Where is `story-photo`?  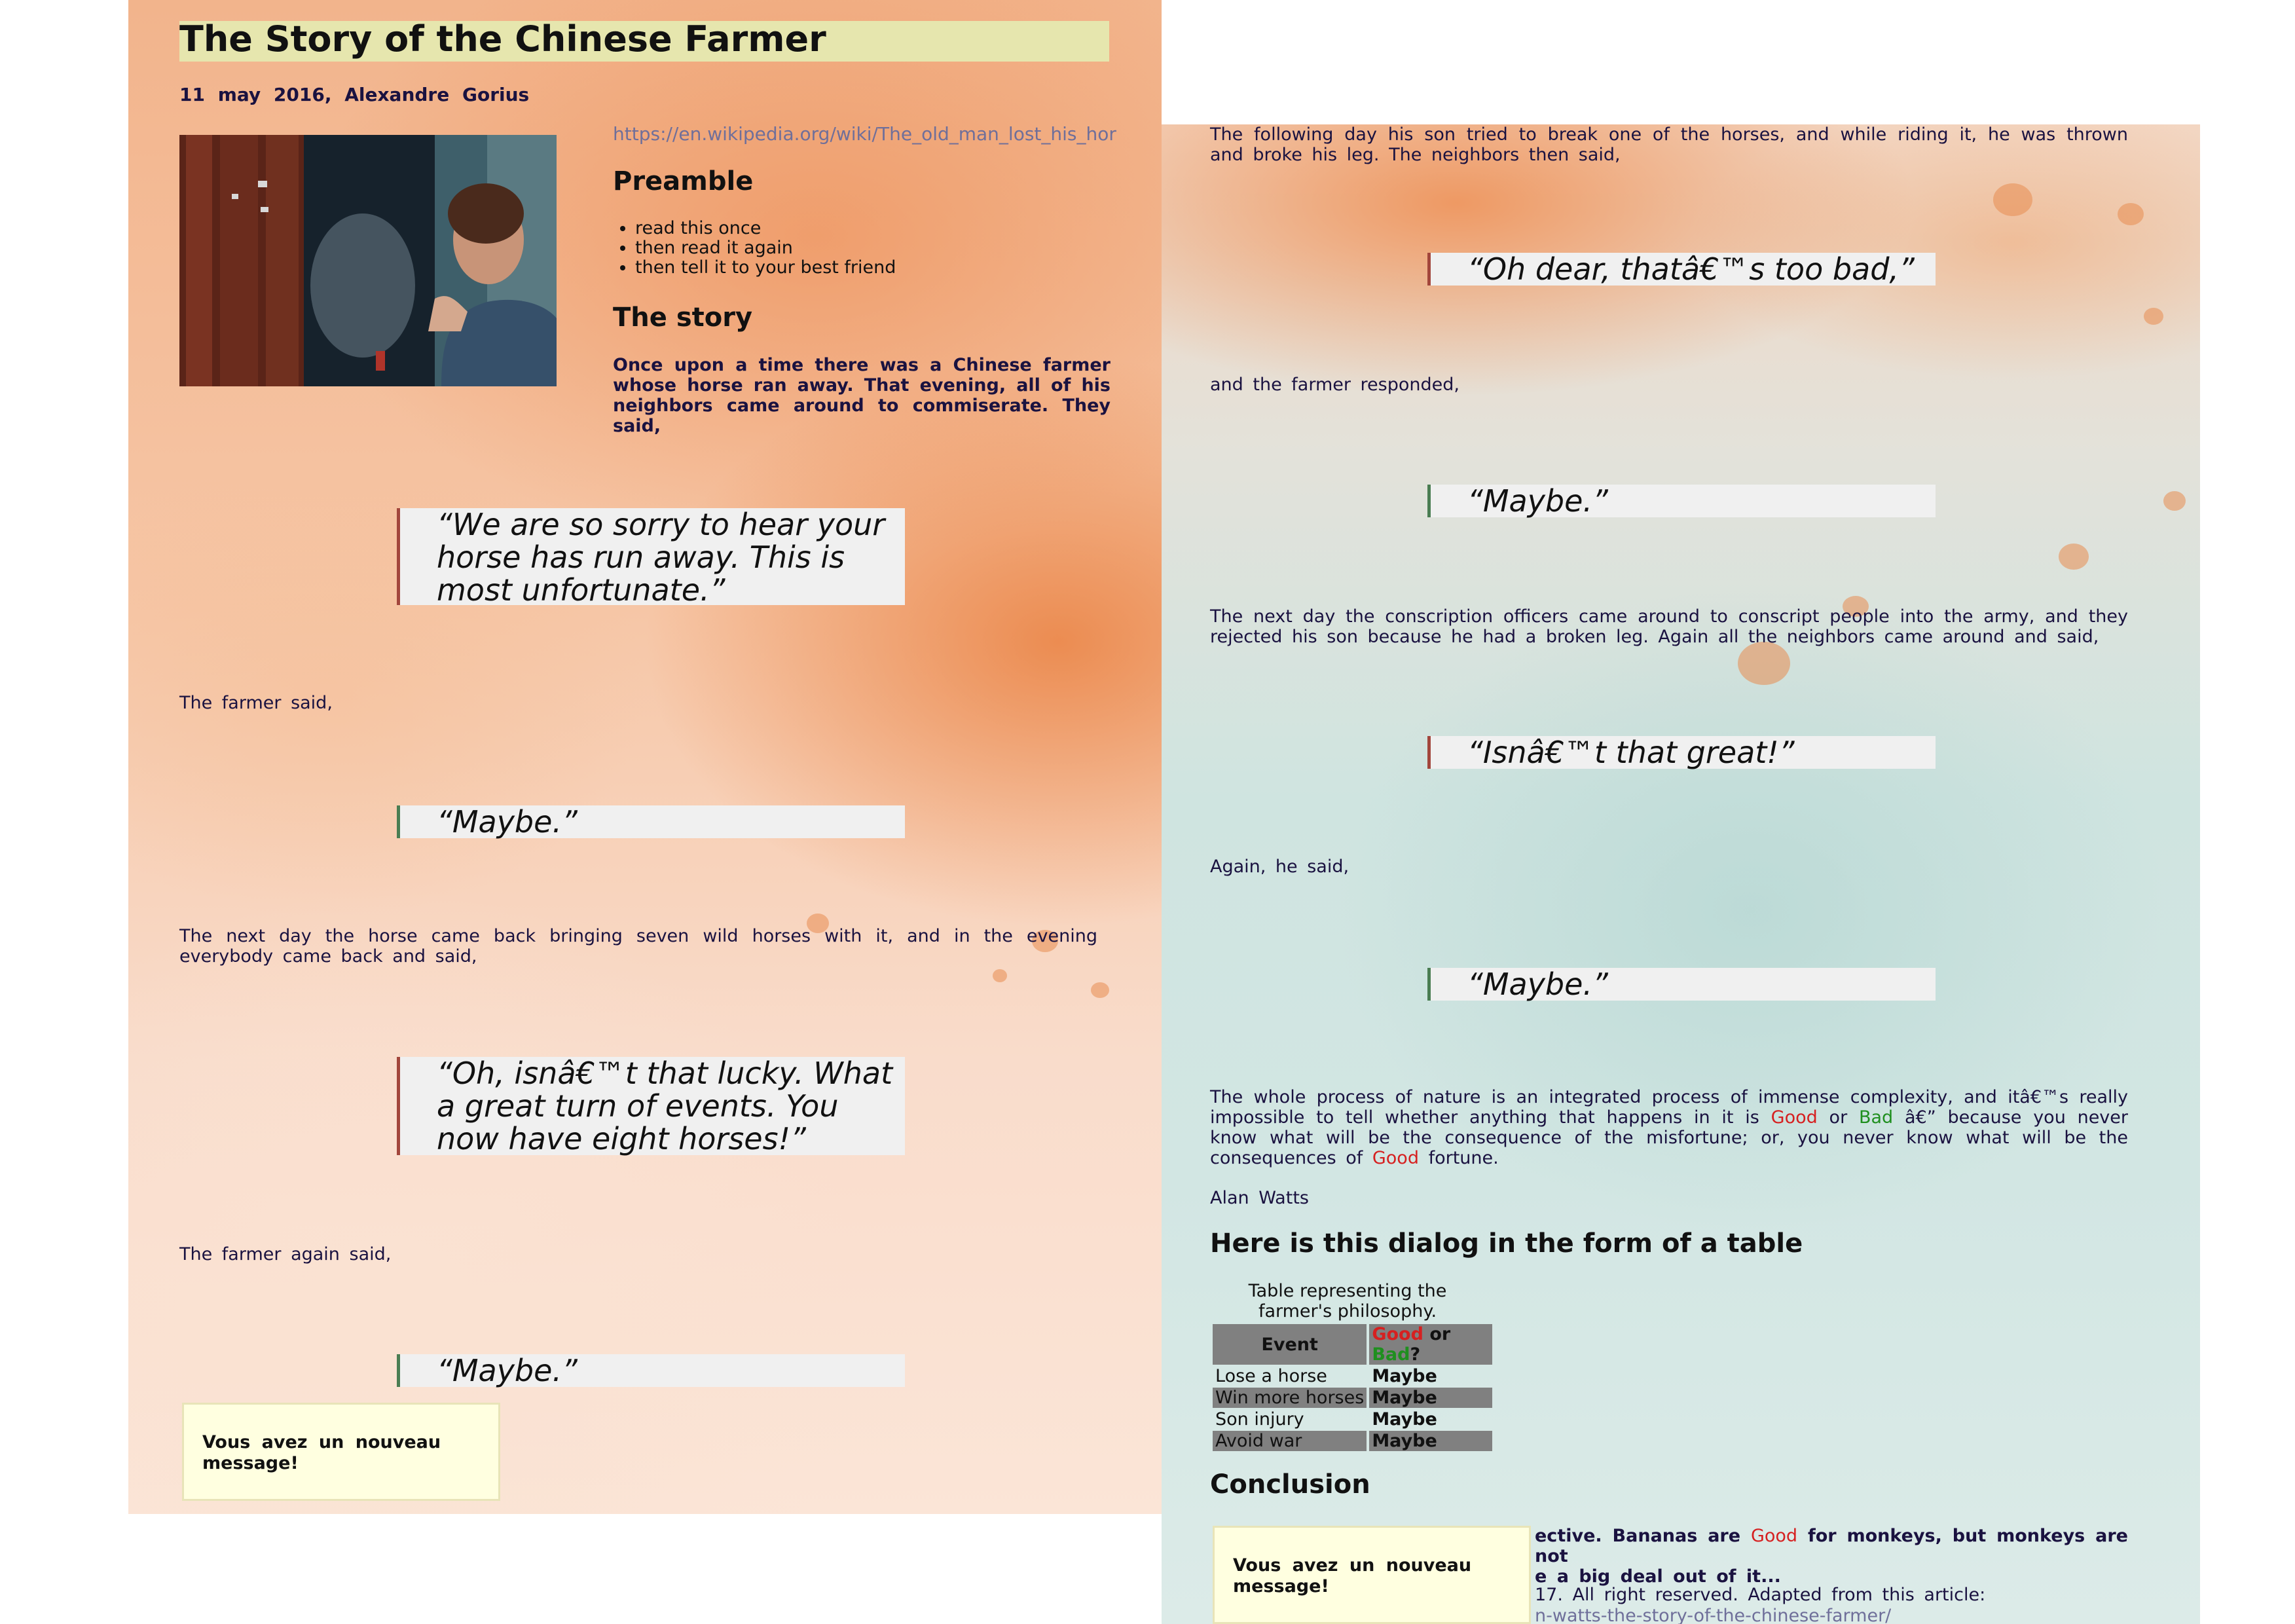
story-photo is located at coordinates (368, 260).